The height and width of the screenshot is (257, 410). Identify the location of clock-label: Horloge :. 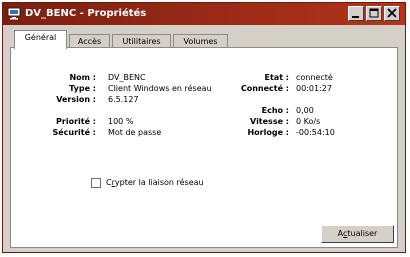
(268, 132).